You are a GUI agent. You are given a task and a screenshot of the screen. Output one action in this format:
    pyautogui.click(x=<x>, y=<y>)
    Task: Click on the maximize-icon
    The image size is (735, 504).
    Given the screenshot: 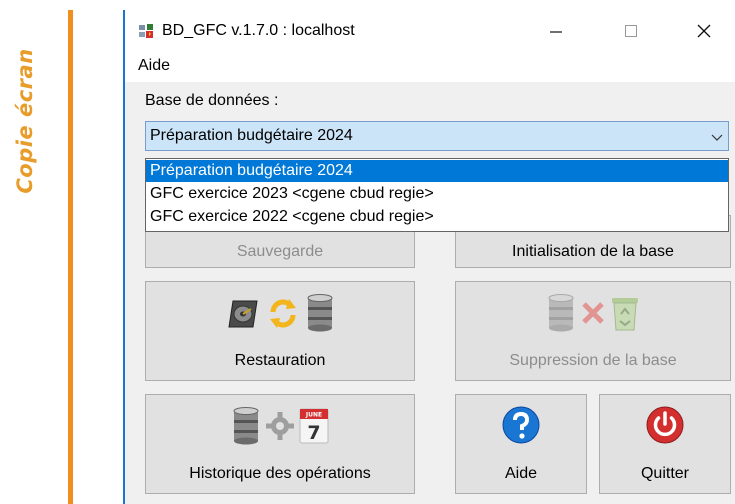 What is the action you would take?
    pyautogui.click(x=631, y=31)
    